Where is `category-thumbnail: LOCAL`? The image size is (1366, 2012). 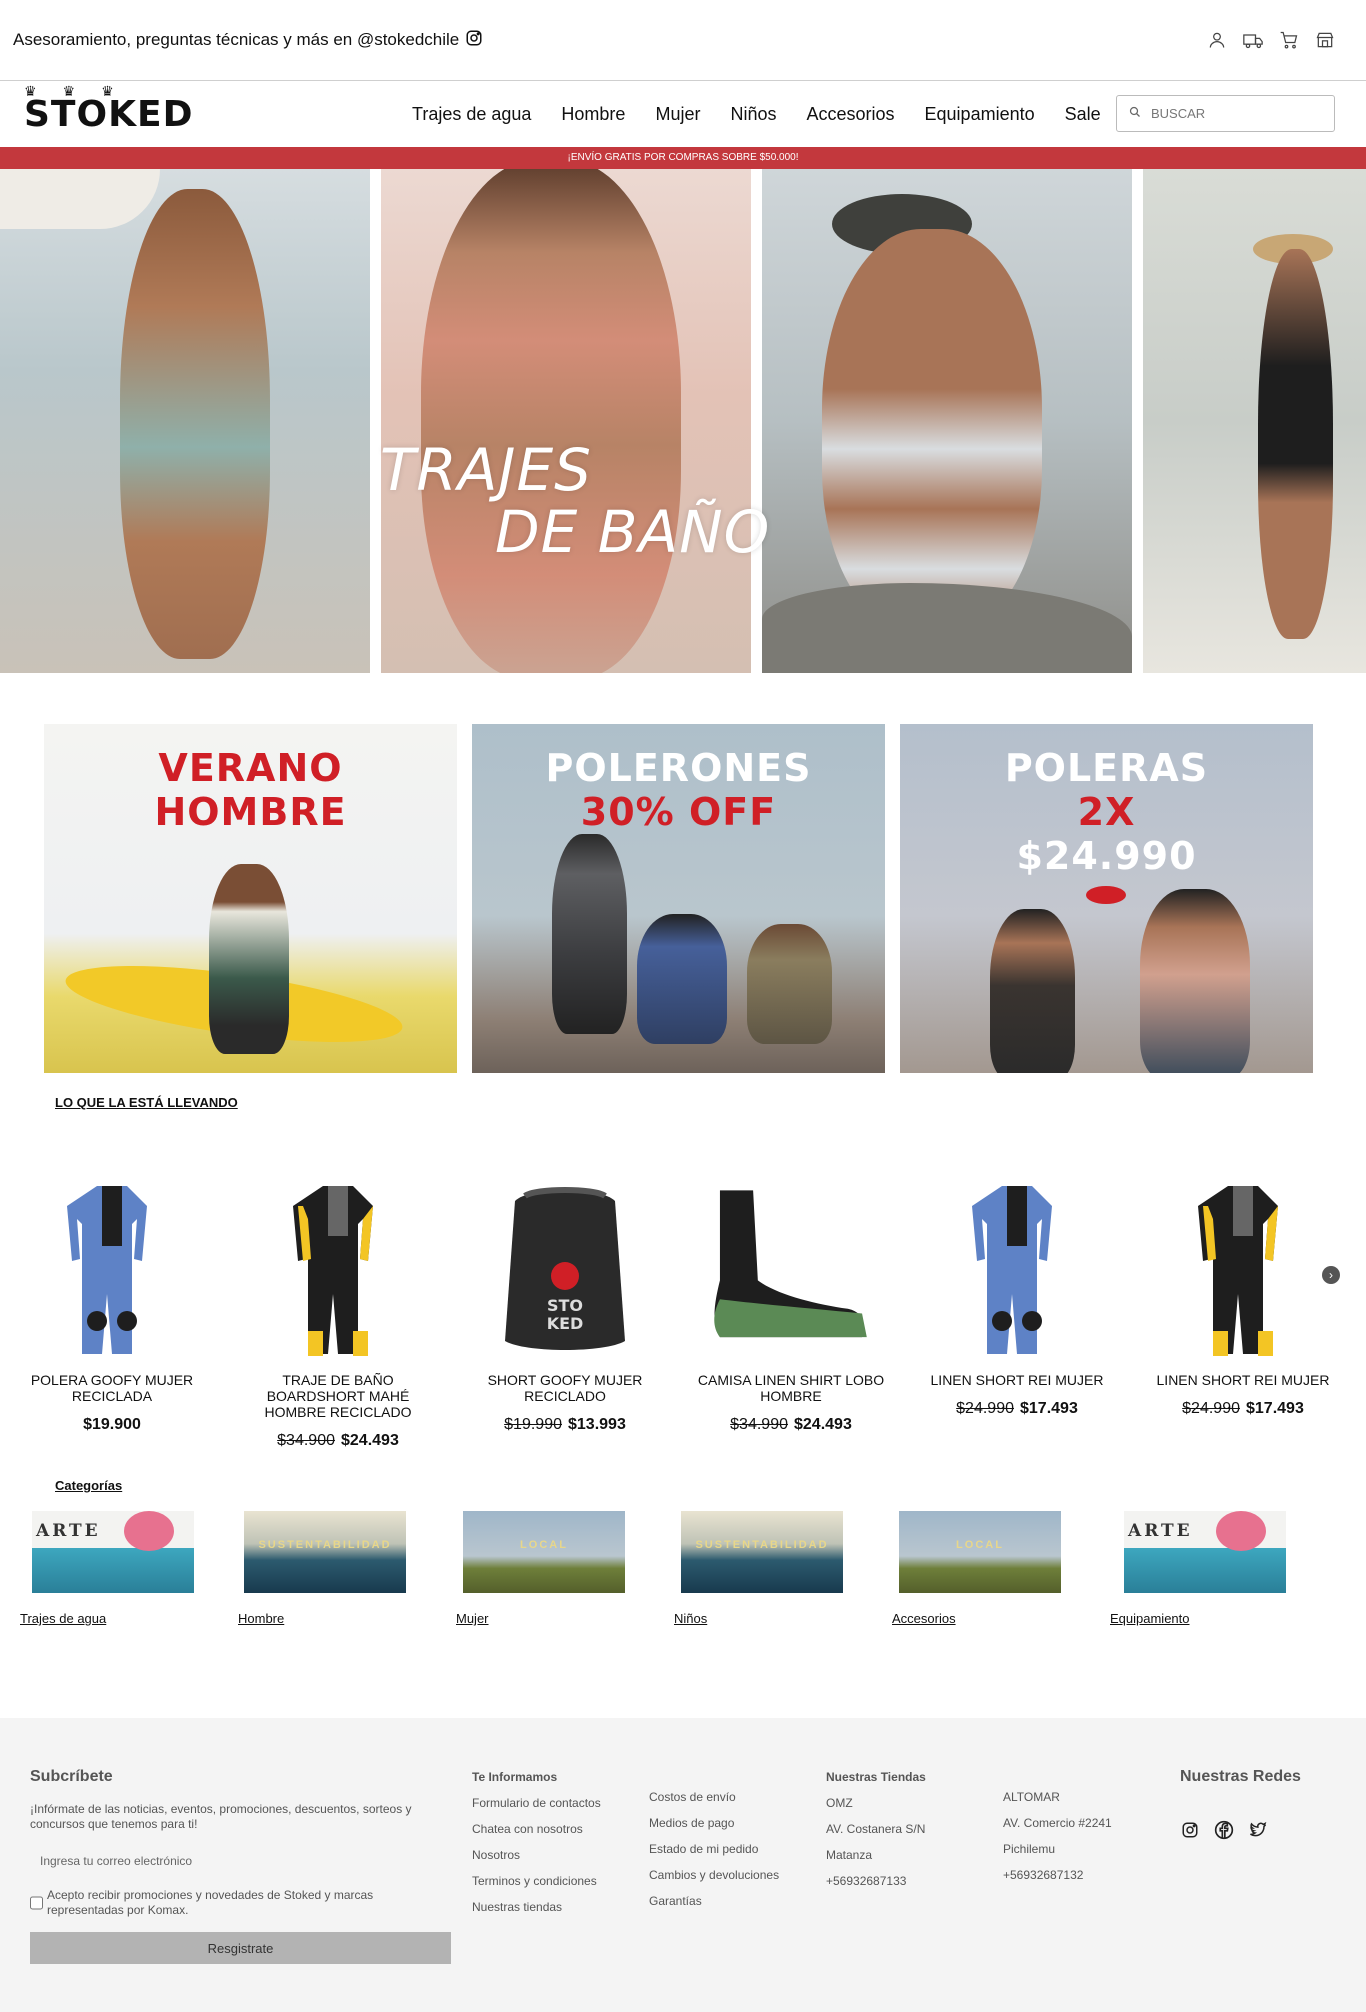
category-thumbnail: LOCAL is located at coordinates (980, 1552).